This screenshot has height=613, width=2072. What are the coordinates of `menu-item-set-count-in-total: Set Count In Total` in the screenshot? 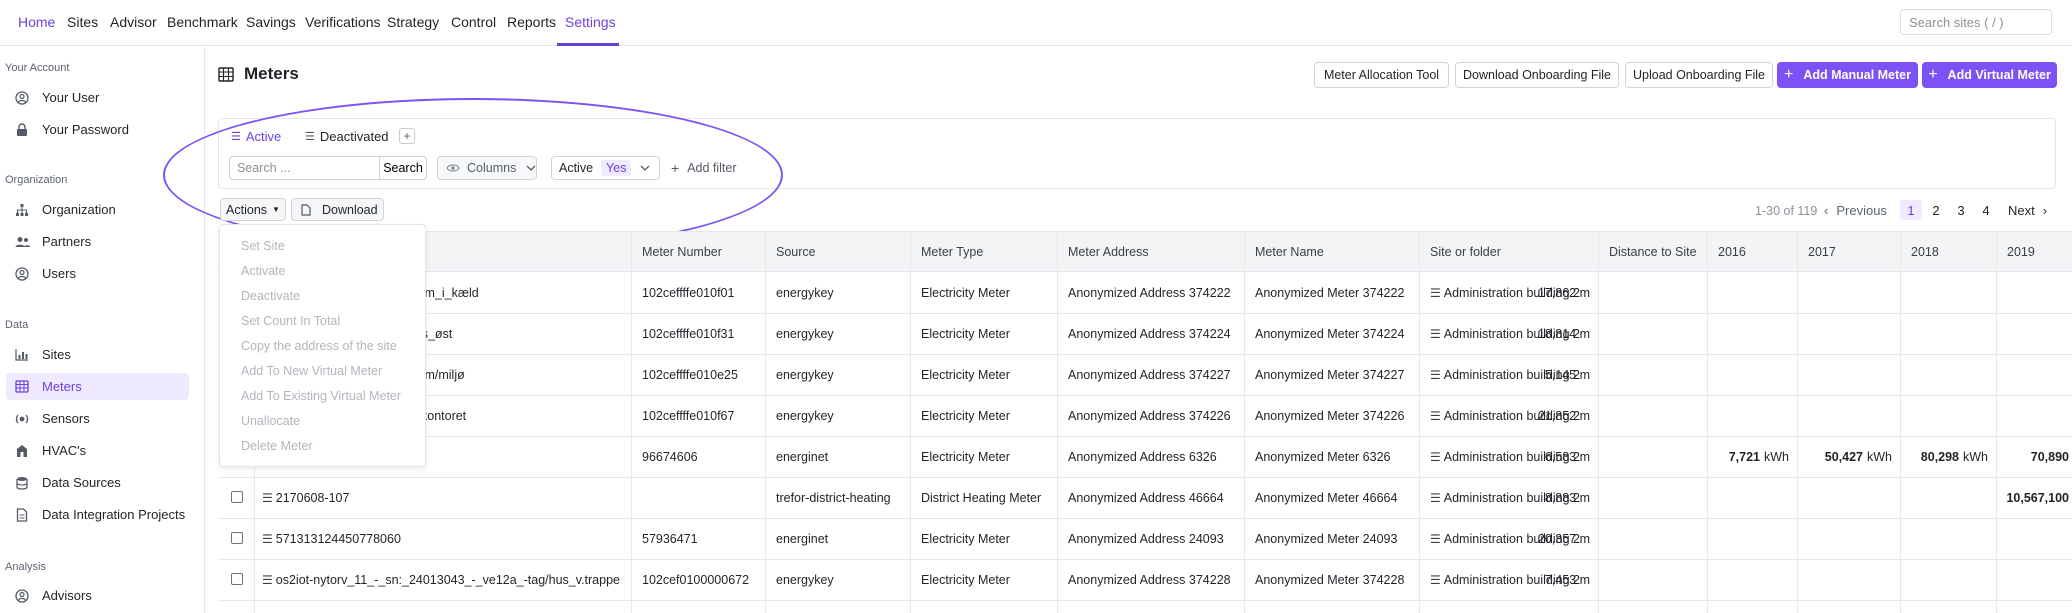 It's located at (290, 321).